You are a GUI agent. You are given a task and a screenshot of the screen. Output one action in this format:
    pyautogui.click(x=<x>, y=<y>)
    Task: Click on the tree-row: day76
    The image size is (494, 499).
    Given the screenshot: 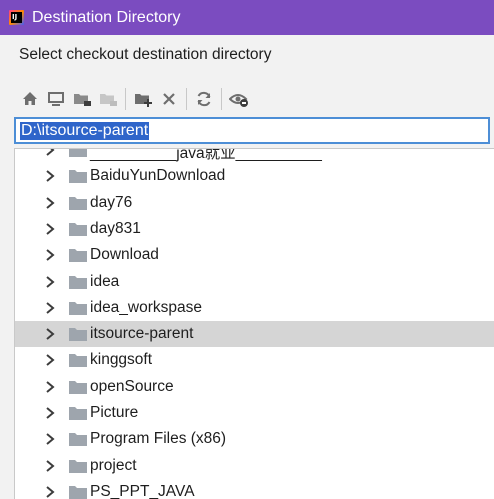 What is the action you would take?
    pyautogui.click(x=254, y=203)
    